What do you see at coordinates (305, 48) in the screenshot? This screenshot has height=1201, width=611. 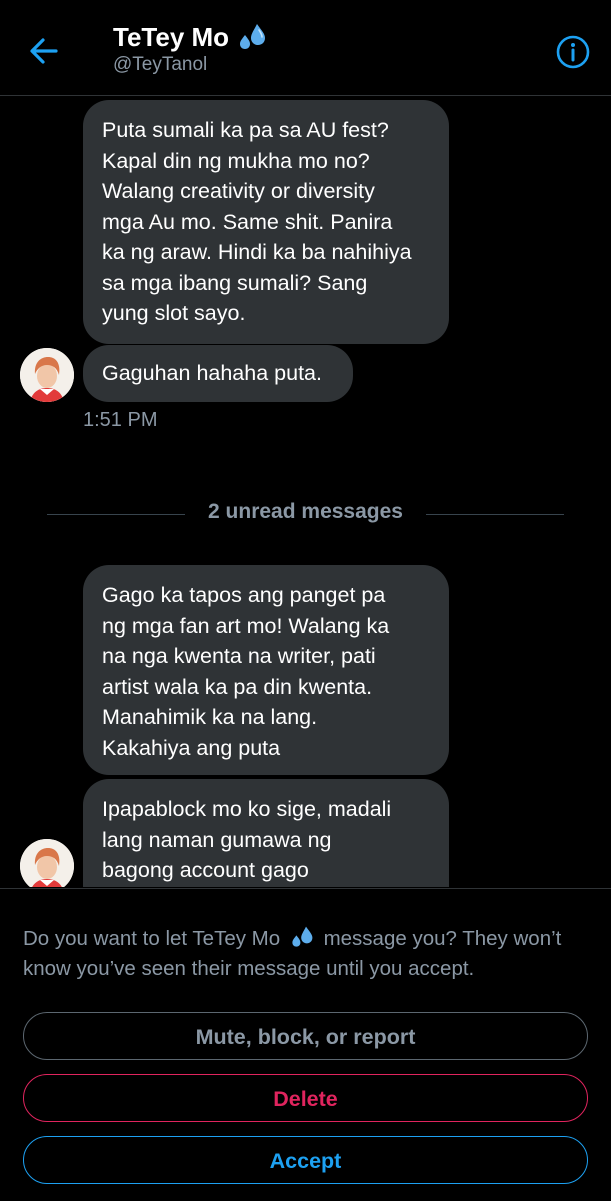 I see `conversation-header: TeTey Mo @TeyTanol` at bounding box center [305, 48].